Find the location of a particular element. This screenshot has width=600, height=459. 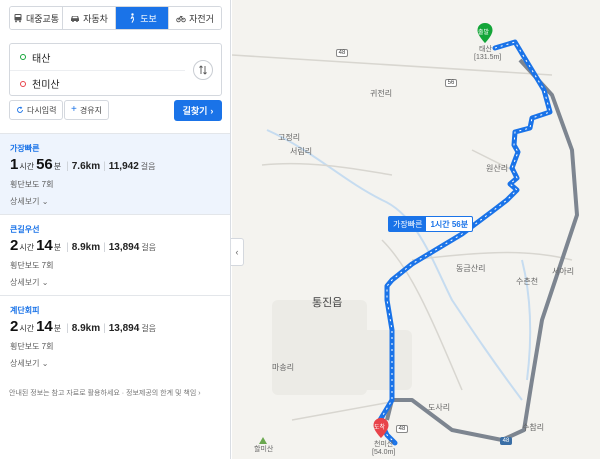

place-label: 수촌천 is located at coordinates (527, 281).